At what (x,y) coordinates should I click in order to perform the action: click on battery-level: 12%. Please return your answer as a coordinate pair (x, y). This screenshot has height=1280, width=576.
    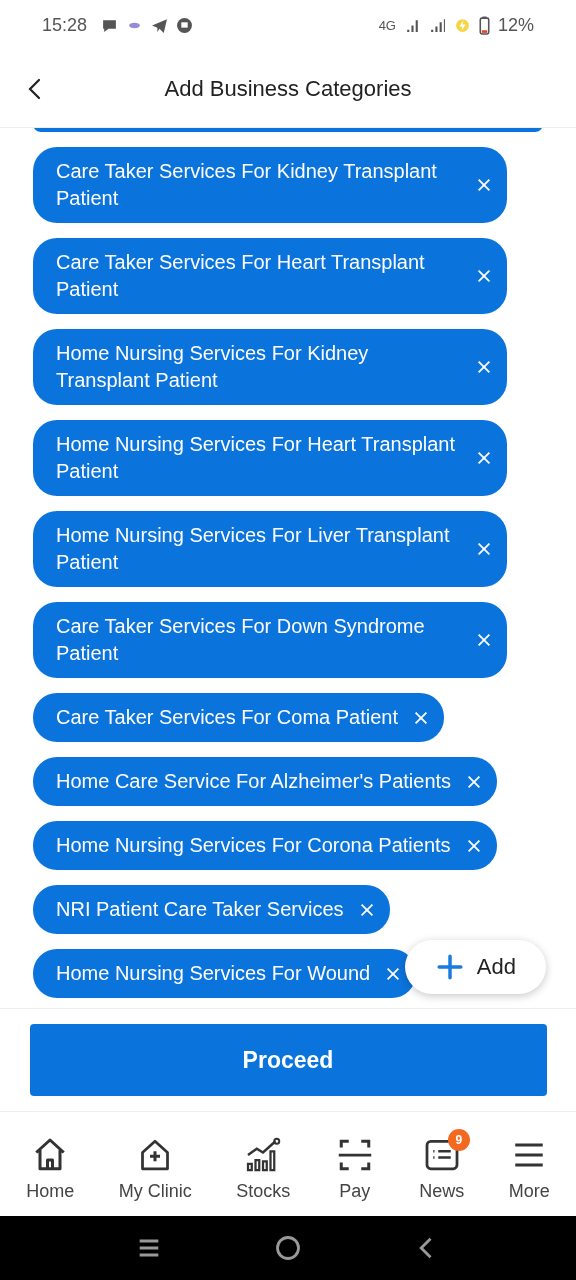
    Looking at the image, I should click on (515, 25).